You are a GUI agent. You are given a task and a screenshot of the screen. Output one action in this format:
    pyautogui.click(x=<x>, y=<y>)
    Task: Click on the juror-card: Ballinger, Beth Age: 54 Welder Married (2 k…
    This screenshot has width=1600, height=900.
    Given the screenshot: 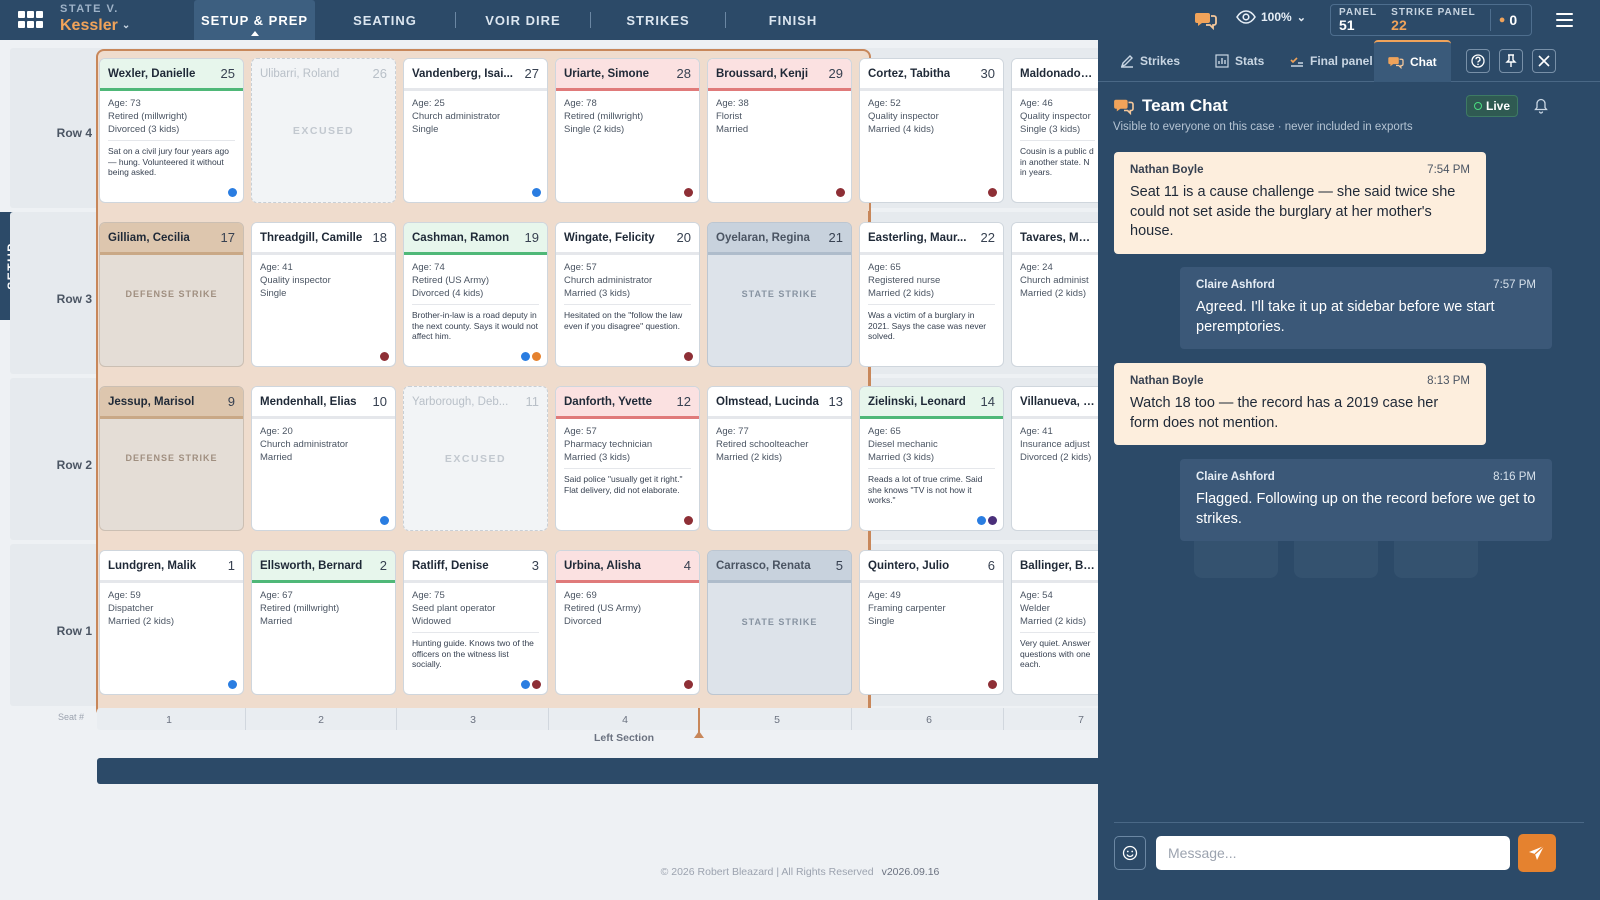 What is the action you would take?
    pyautogui.click(x=1057, y=622)
    